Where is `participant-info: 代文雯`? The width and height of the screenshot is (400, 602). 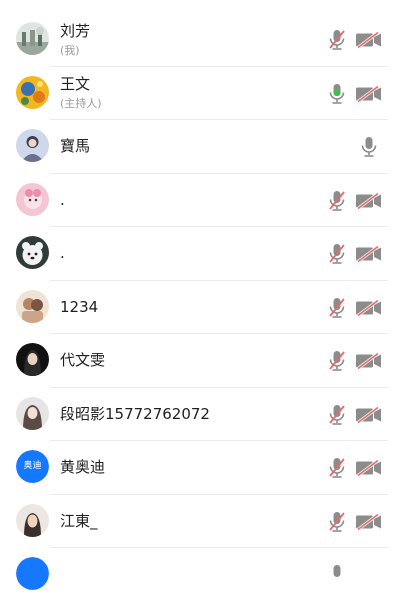 participant-info: 代文雯 is located at coordinates (82, 361).